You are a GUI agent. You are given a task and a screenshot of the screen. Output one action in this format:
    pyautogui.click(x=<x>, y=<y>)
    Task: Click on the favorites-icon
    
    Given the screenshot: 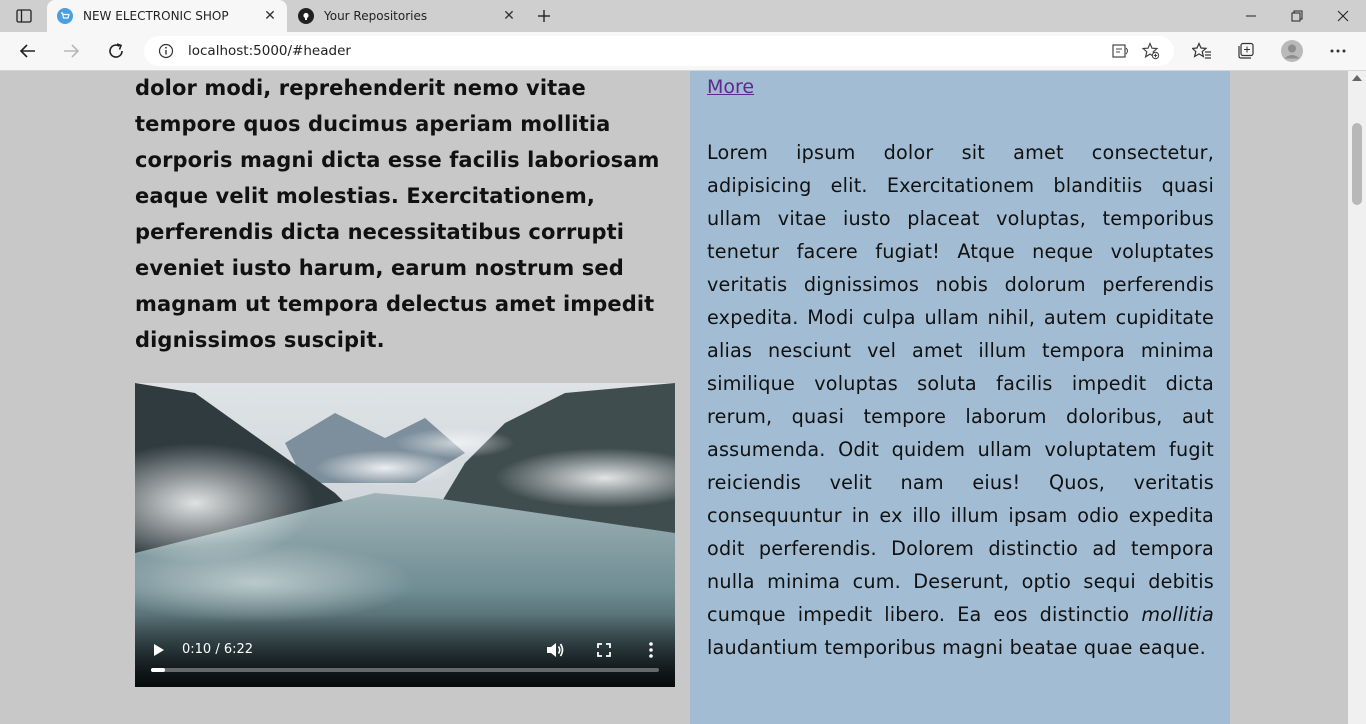 What is the action you would take?
    pyautogui.click(x=1202, y=51)
    